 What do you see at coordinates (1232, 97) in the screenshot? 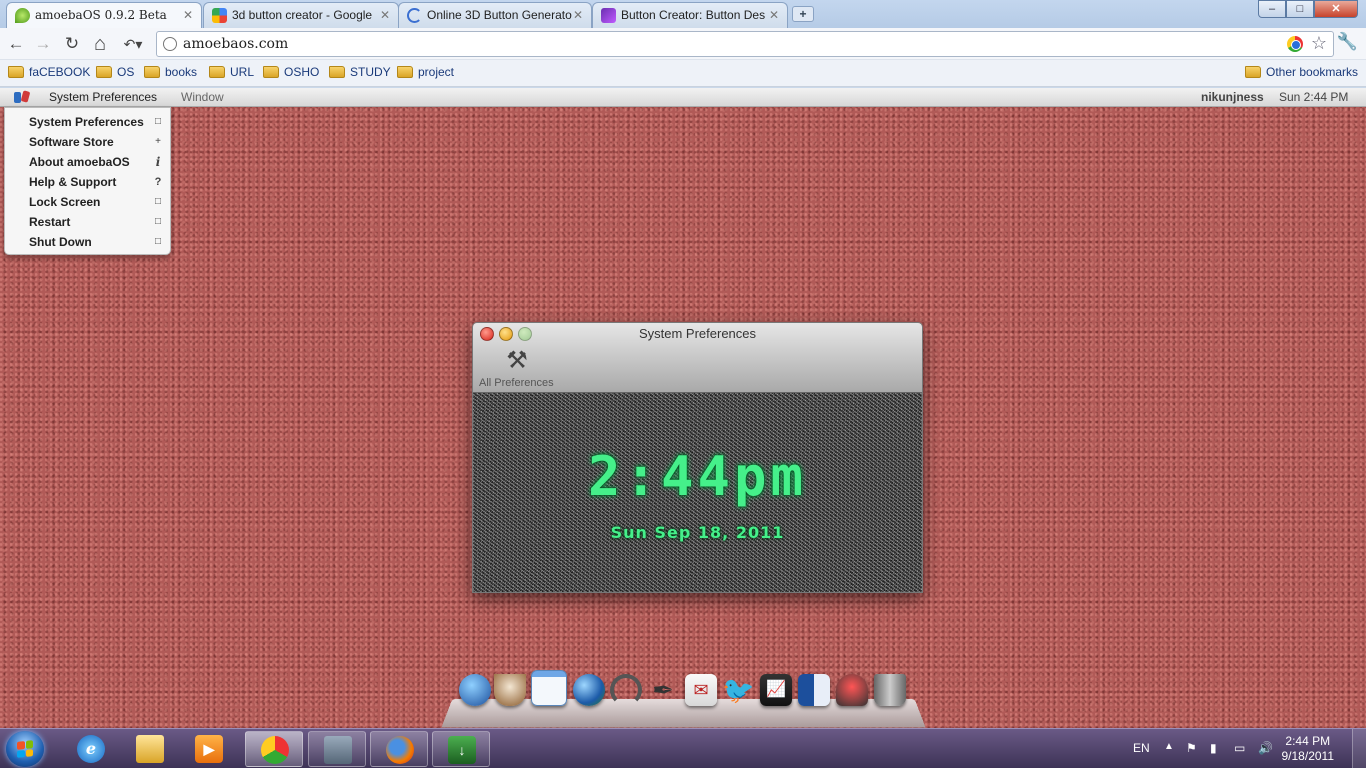
I see `menubar-username: nikunjness` at bounding box center [1232, 97].